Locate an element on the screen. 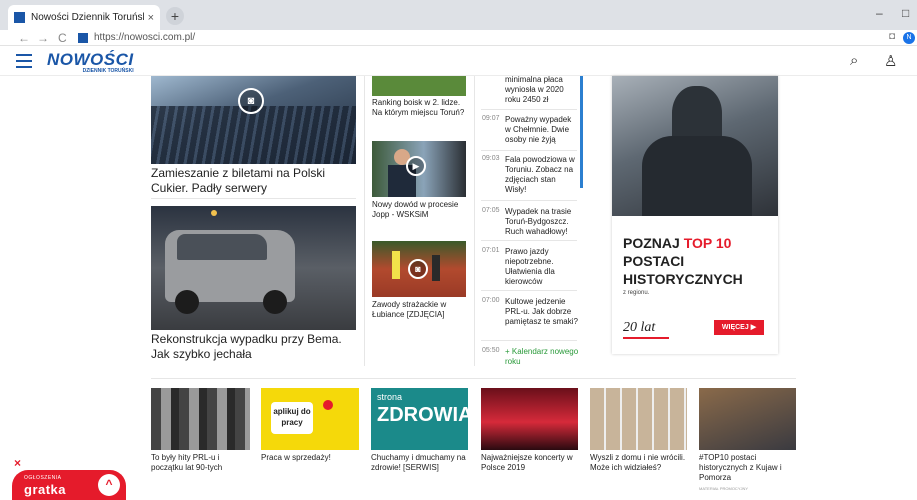  back-icon: ← is located at coordinates (24, 38).